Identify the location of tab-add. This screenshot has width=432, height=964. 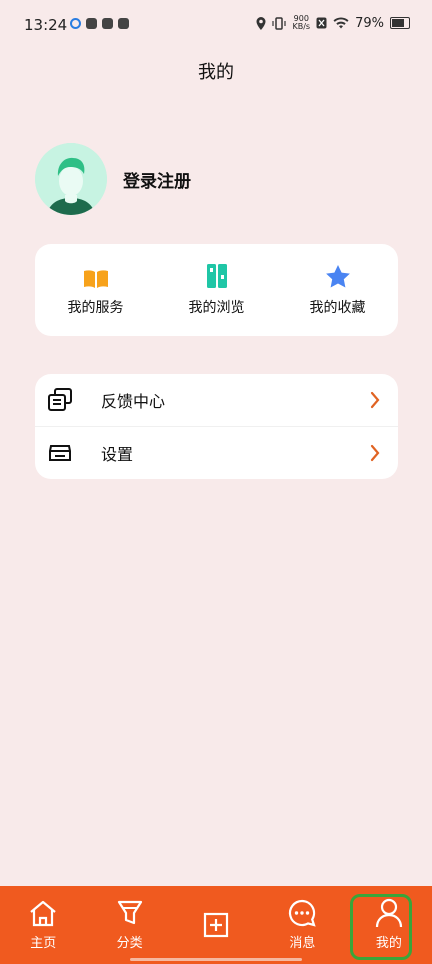
(216, 925).